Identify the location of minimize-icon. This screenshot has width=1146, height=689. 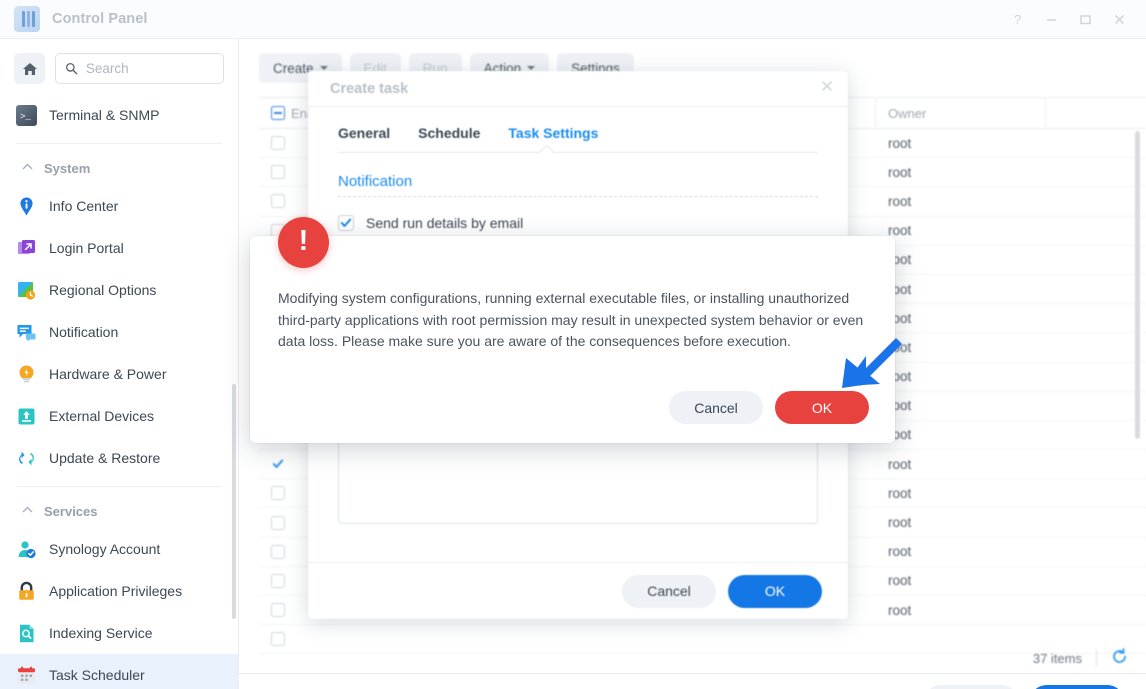
(1051, 20).